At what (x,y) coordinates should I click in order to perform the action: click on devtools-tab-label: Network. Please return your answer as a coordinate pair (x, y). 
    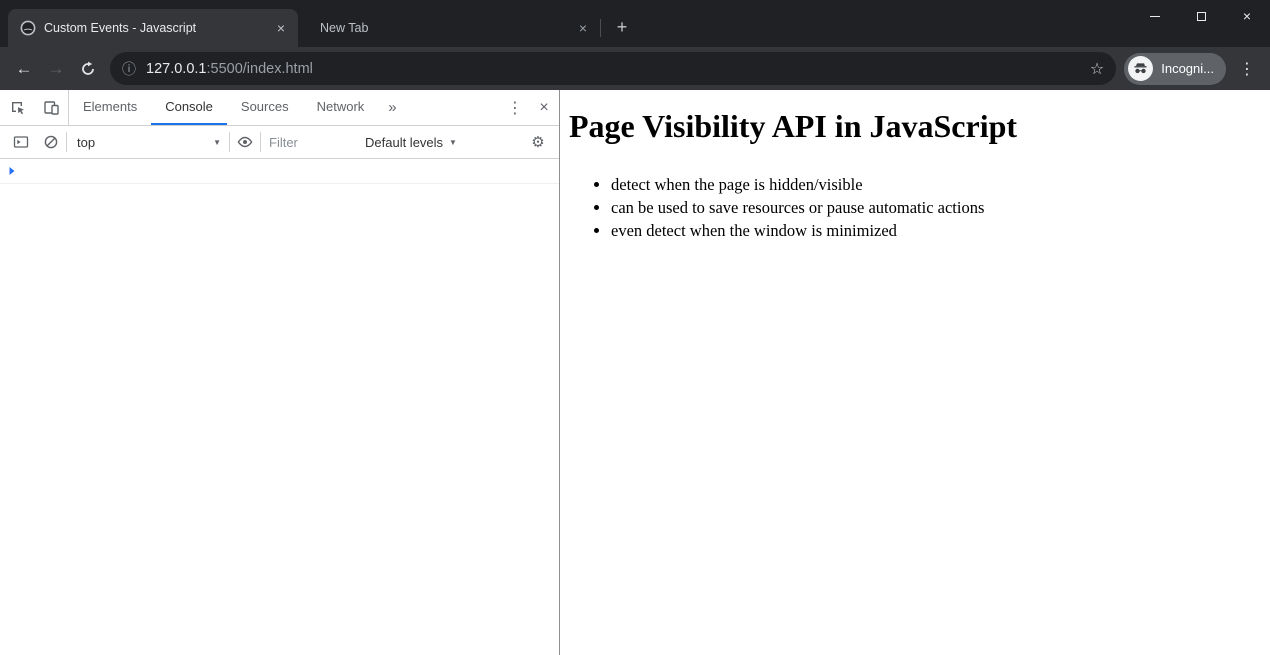
    Looking at the image, I should click on (340, 106).